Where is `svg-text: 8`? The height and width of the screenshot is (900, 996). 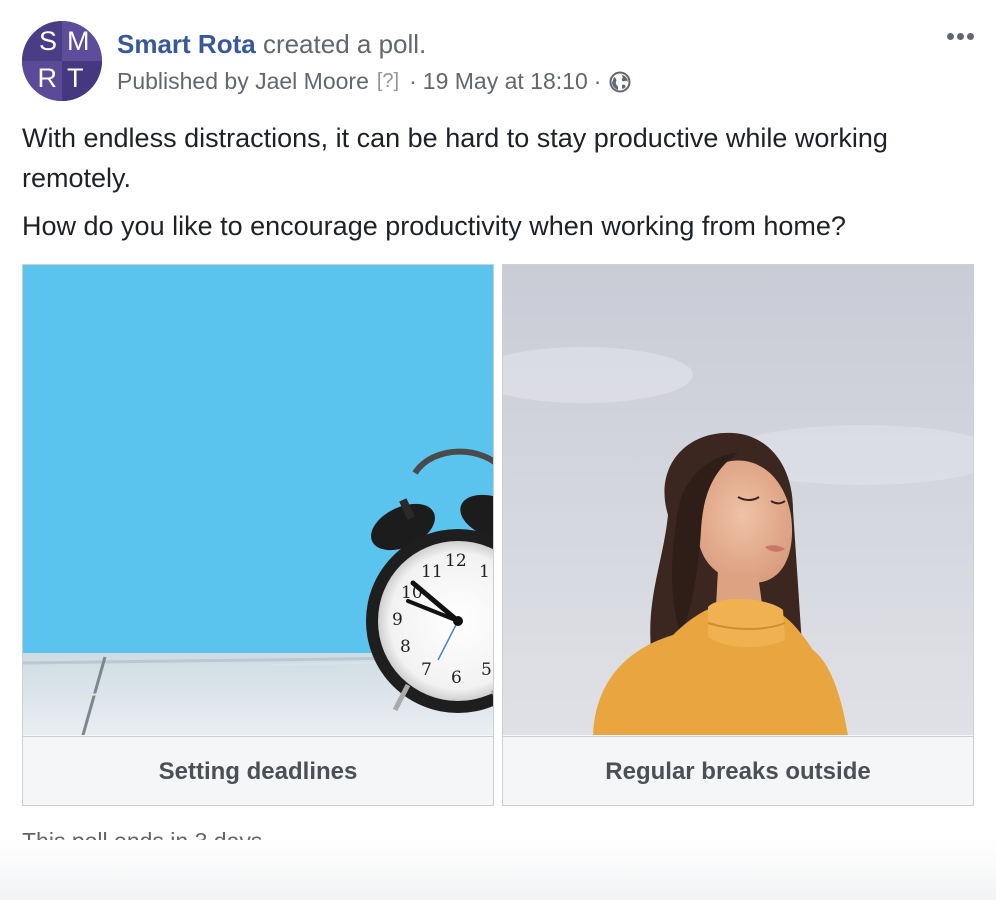 svg-text: 8 is located at coordinates (405, 647).